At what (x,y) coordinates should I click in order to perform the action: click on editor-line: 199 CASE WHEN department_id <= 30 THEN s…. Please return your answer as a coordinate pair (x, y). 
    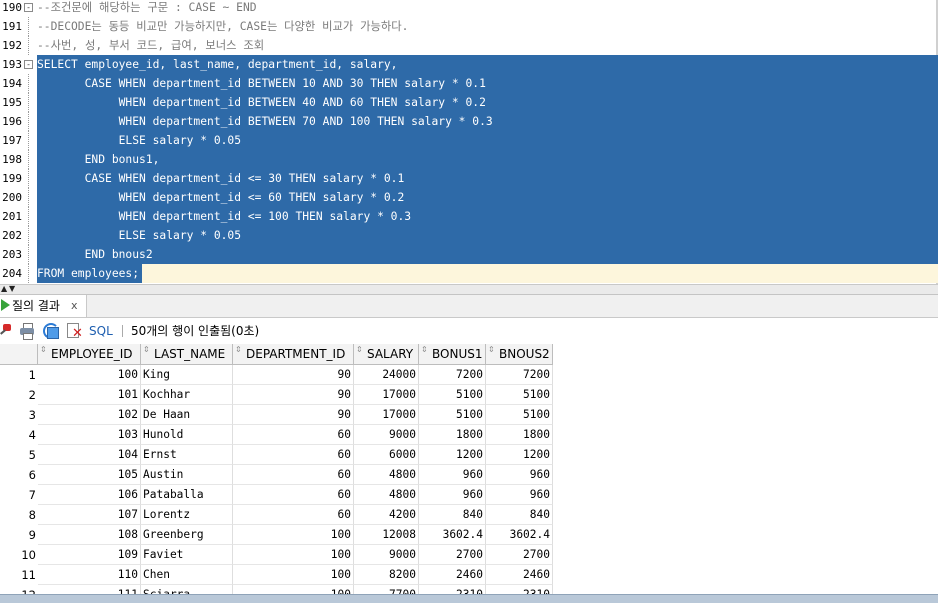
    Looking at the image, I should click on (469, 178).